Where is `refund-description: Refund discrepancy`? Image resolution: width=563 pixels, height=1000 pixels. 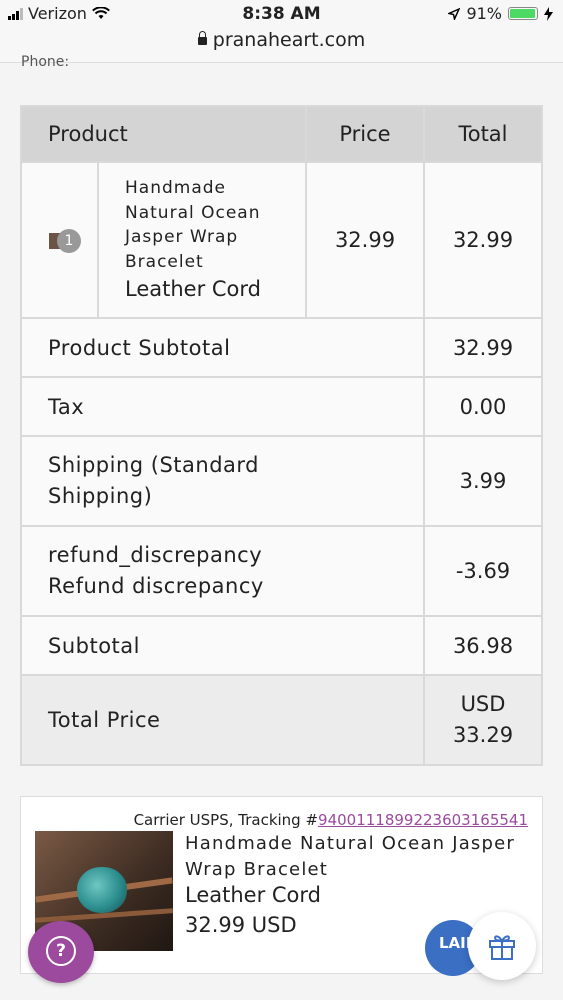 refund-description: Refund discrepancy is located at coordinates (156, 586).